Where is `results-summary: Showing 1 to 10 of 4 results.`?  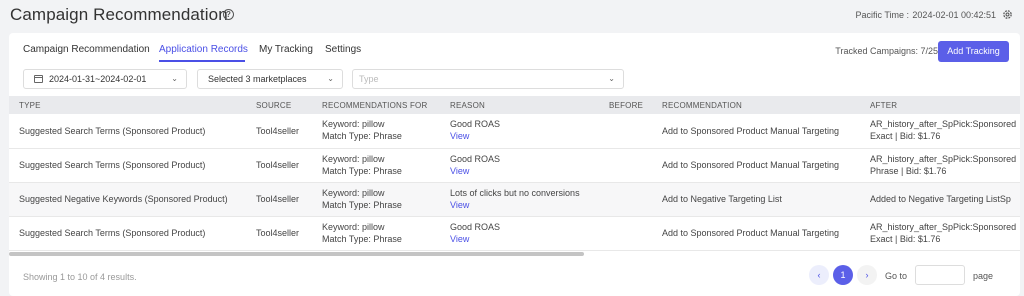
results-summary: Showing 1 to 10 of 4 results. is located at coordinates (80, 277).